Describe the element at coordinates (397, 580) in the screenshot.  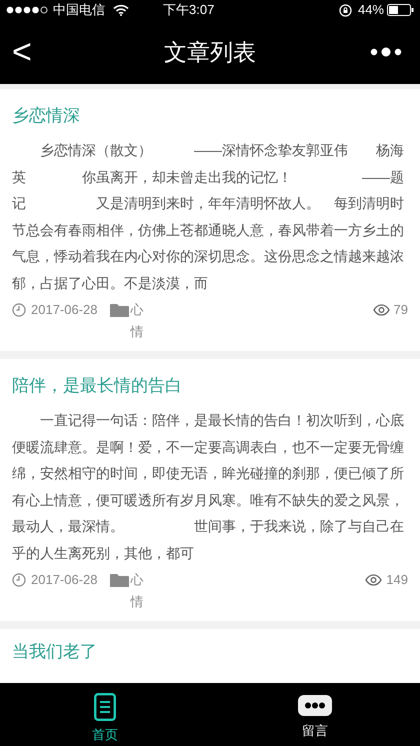
I see `view-count: 149` at that location.